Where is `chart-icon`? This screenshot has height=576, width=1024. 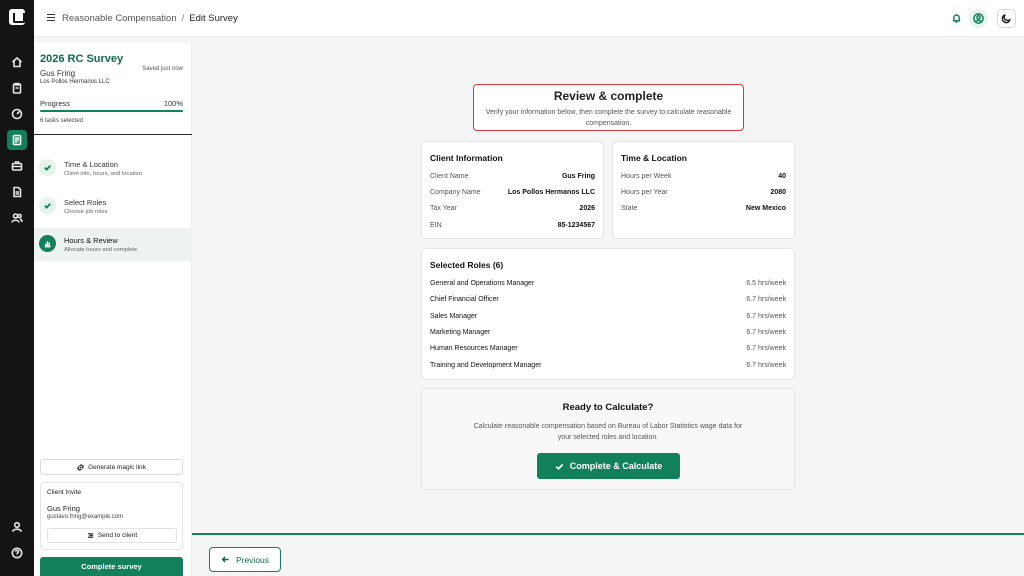 chart-icon is located at coordinates (47, 243).